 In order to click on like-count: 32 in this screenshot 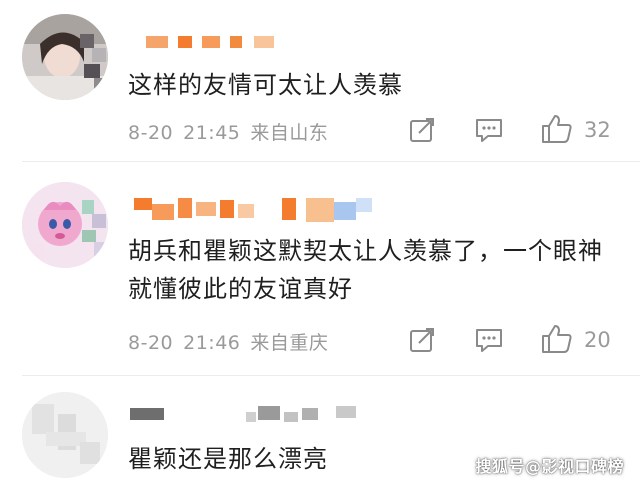, I will do `click(597, 130)`.